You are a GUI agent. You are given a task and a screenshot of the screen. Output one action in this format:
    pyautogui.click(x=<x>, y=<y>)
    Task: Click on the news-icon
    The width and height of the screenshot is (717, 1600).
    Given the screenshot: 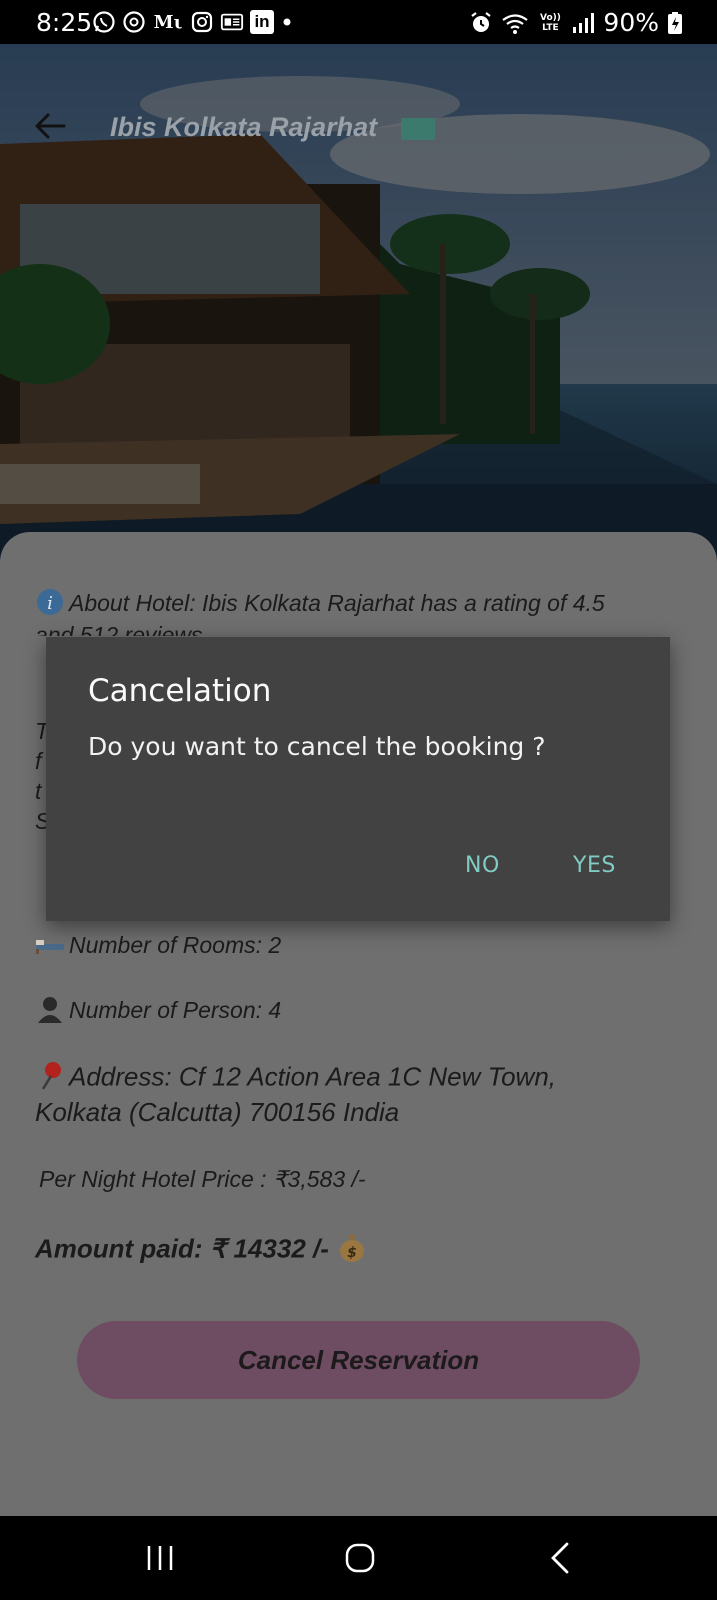 What is the action you would take?
    pyautogui.click(x=232, y=22)
    